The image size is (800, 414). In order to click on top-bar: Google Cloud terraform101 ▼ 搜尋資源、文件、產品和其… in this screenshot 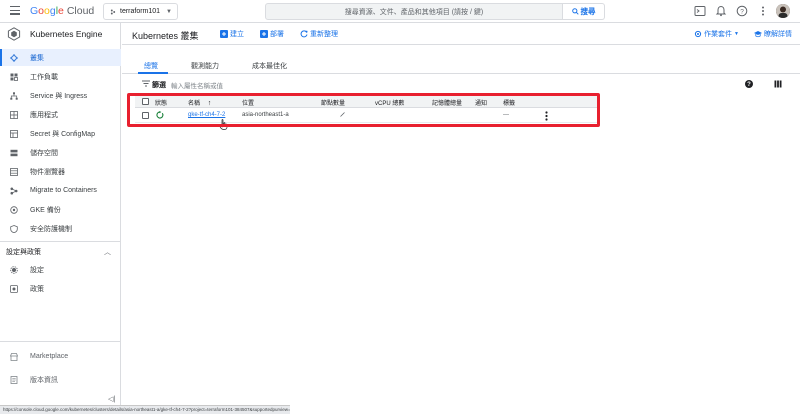, I will do `click(400, 11)`.